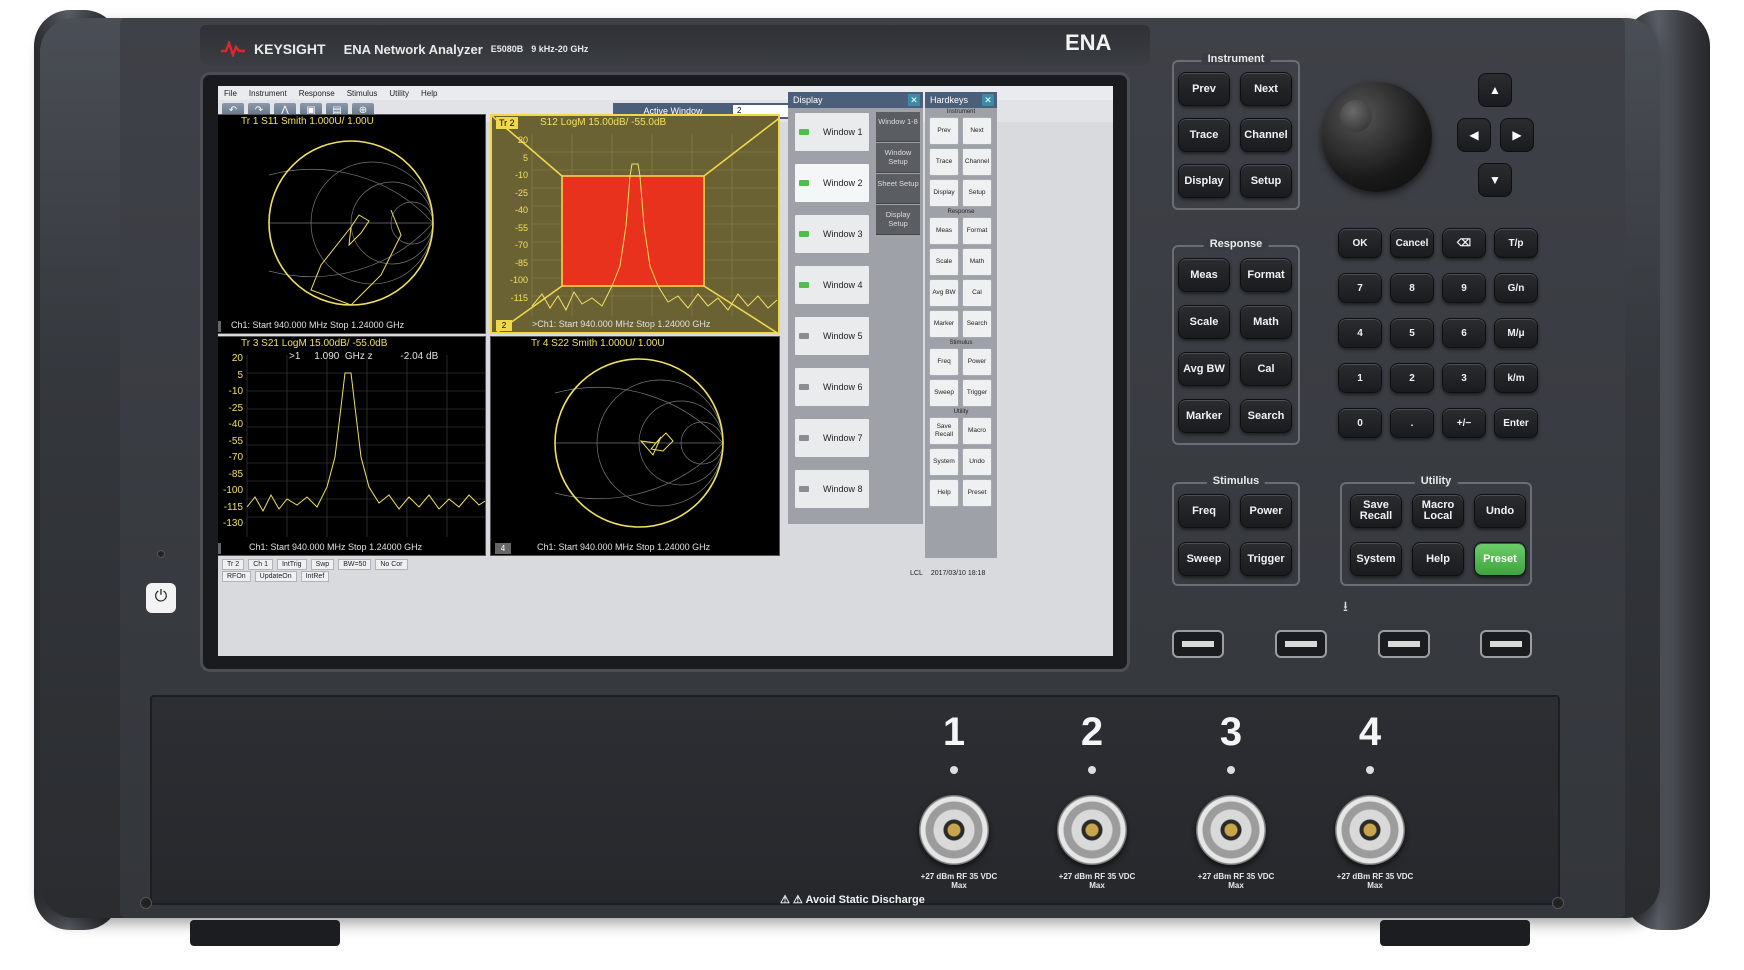 Image resolution: width=1744 pixels, height=970 pixels. Describe the element at coordinates (944, 462) in the screenshot. I see `hk-system: System` at that location.